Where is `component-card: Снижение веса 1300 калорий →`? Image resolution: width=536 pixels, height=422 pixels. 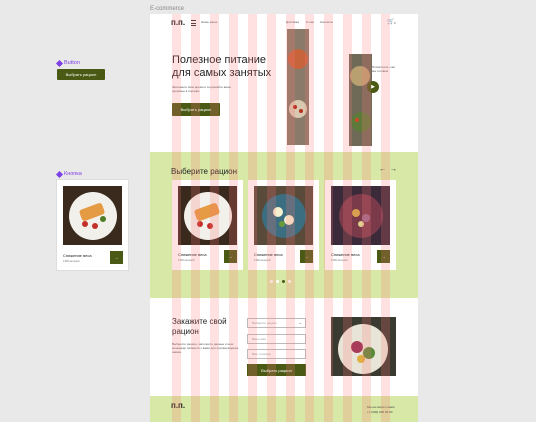 component-card: Снижение веса 1300 калорий → is located at coordinates (92, 225).